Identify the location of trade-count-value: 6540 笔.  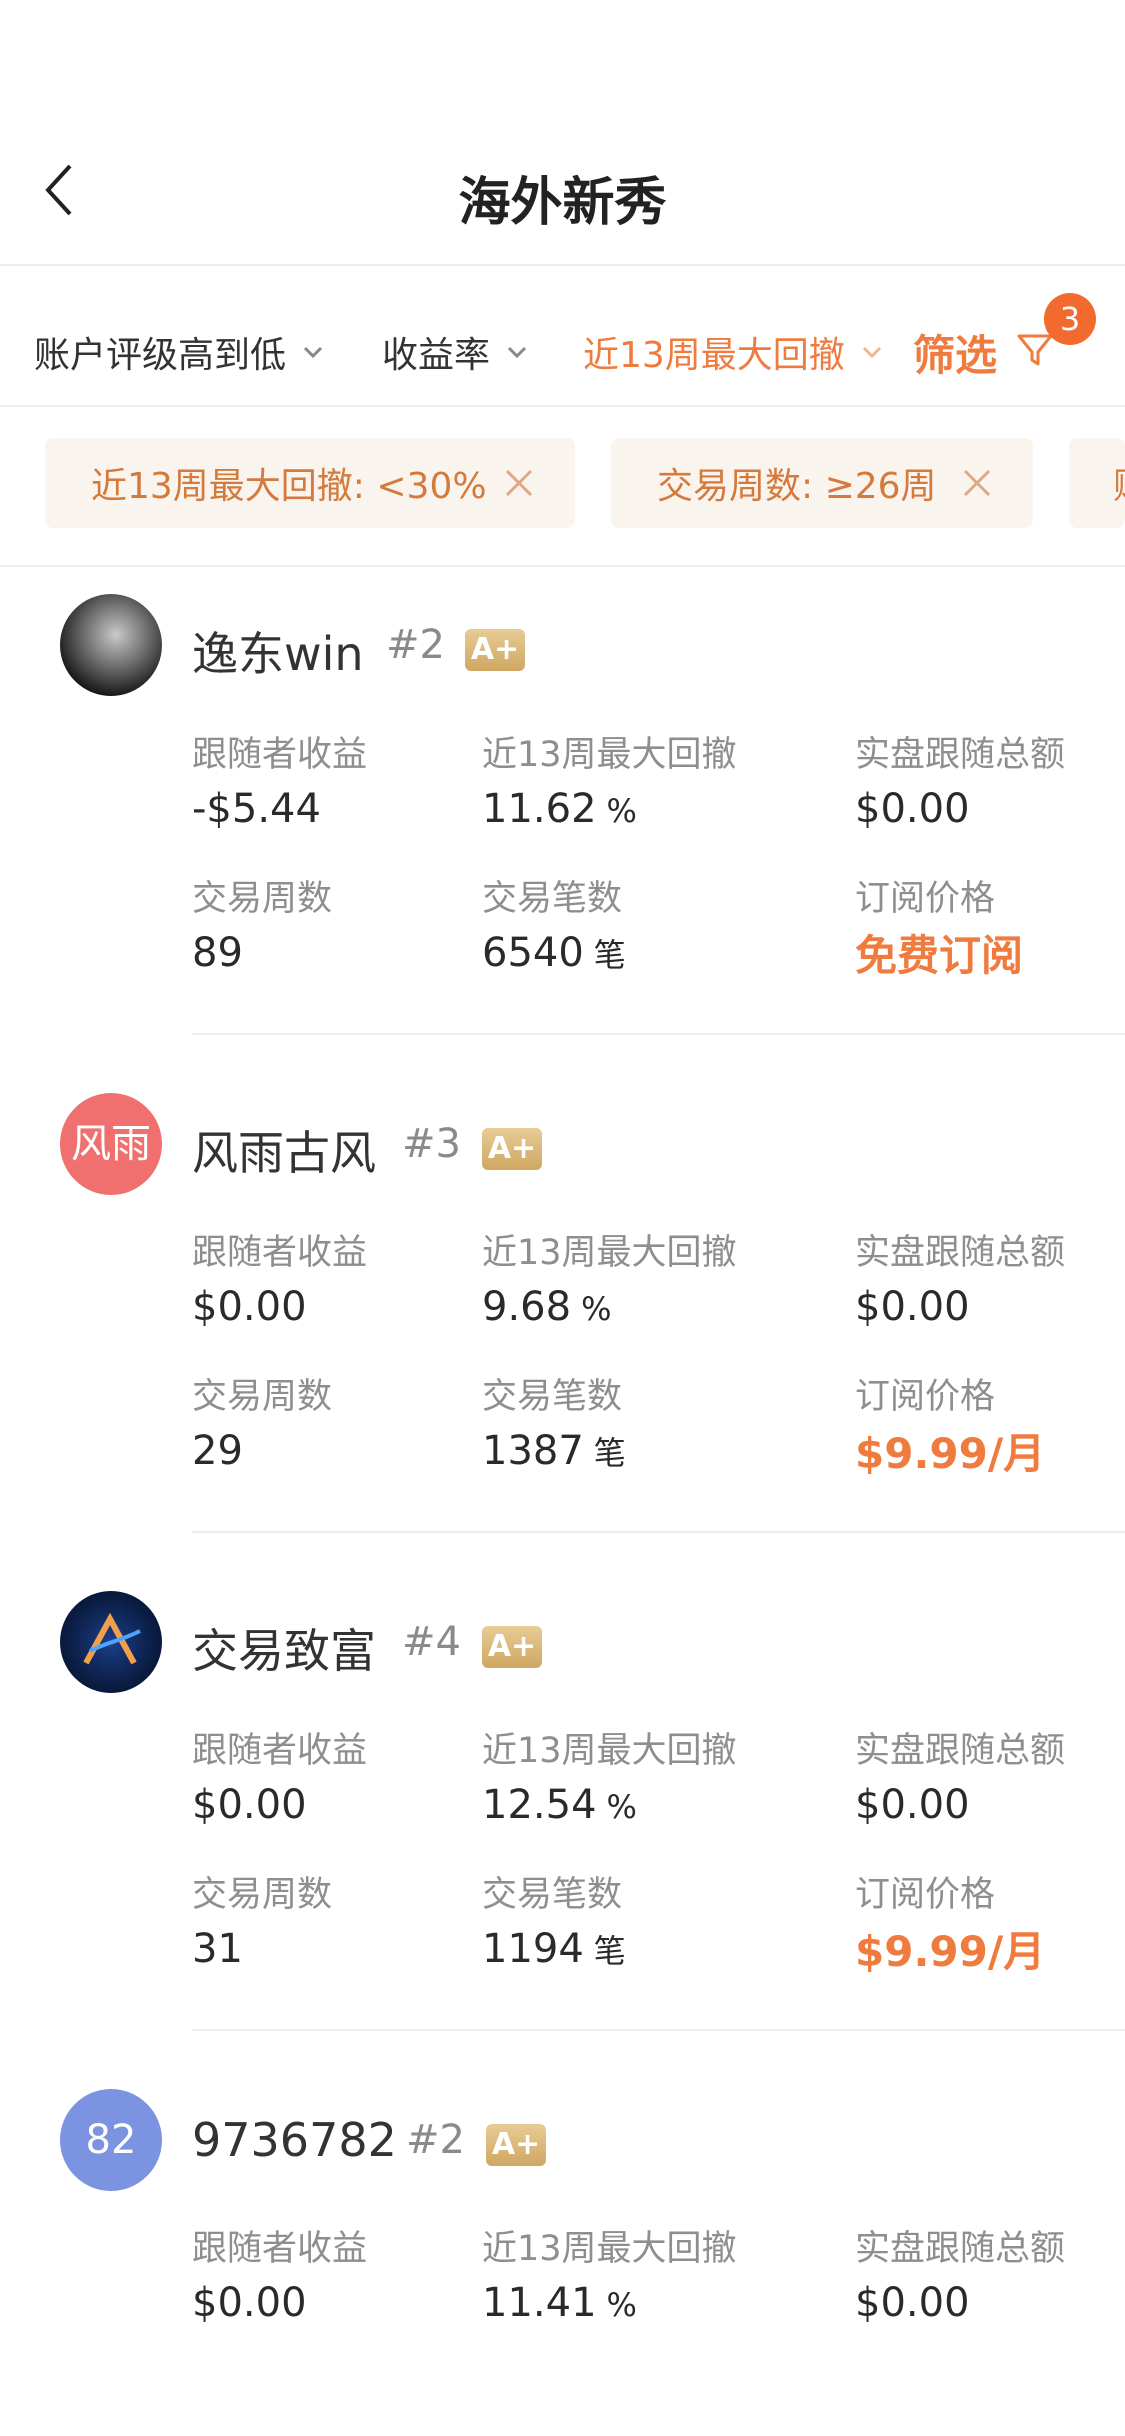
(554, 953).